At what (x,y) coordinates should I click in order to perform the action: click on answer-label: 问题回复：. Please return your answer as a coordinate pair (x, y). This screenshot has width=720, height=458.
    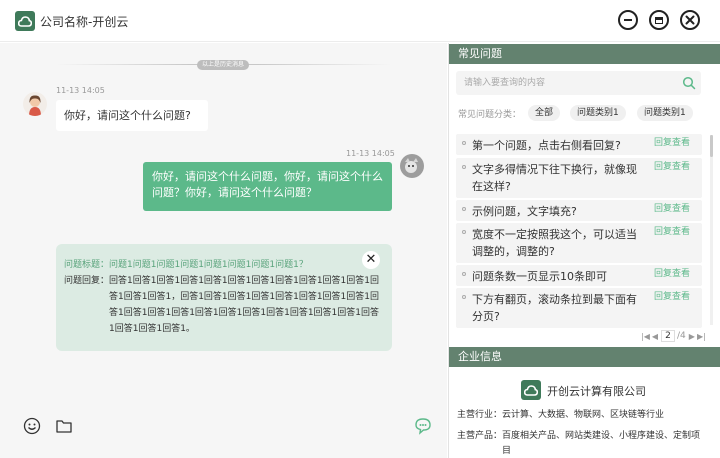
    Looking at the image, I should click on (87, 281).